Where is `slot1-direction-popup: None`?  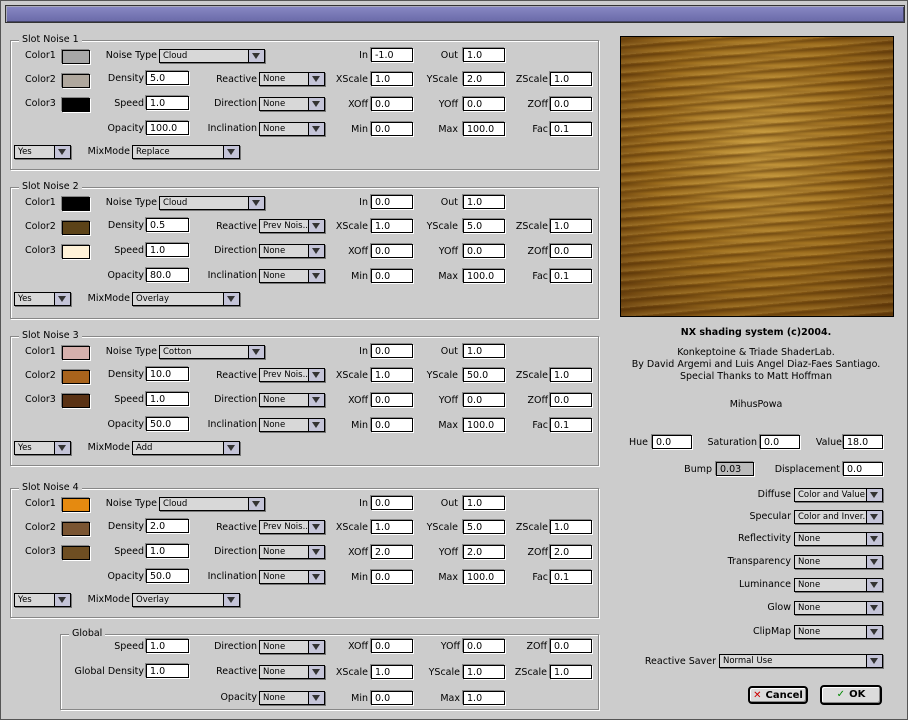 slot1-direction-popup: None is located at coordinates (292, 104).